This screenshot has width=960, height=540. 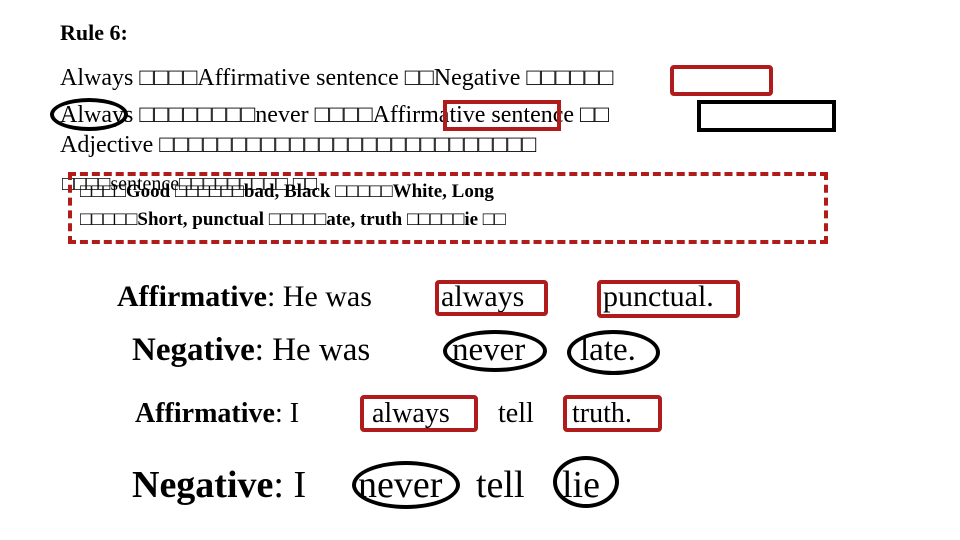 I want to click on example-1: Affirmative: He was, so click(x=244, y=297).